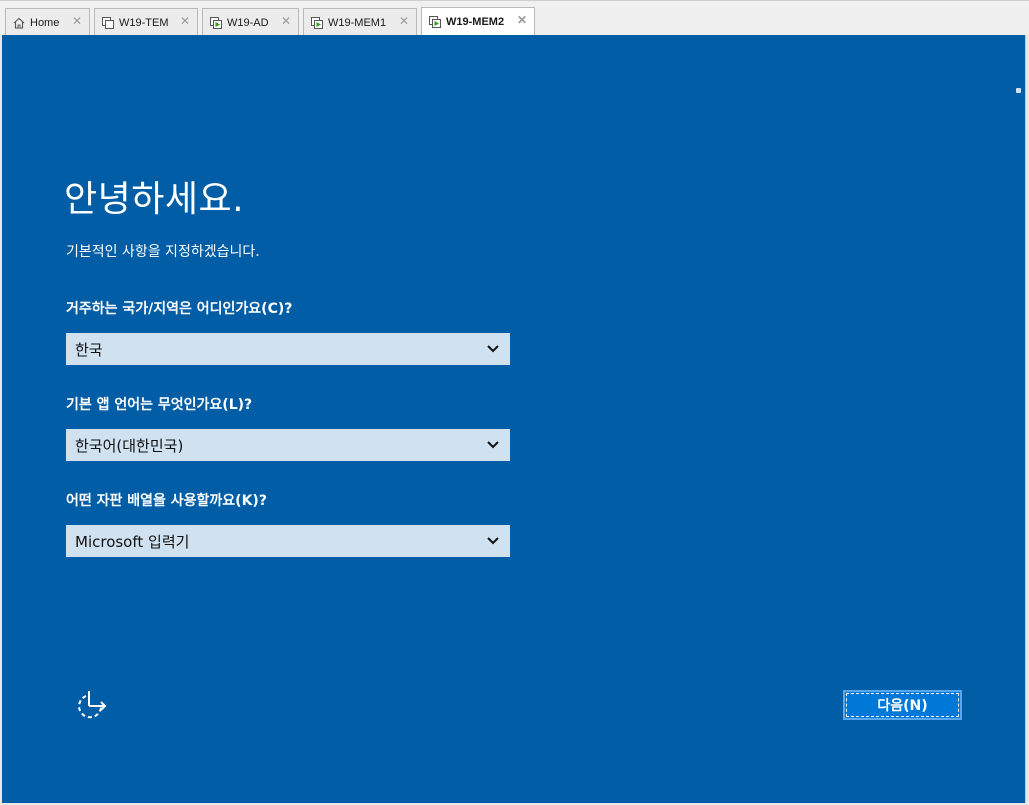  What do you see at coordinates (288, 541) in the screenshot?
I see `keyboard-dropdown: Microsoft 입력기` at bounding box center [288, 541].